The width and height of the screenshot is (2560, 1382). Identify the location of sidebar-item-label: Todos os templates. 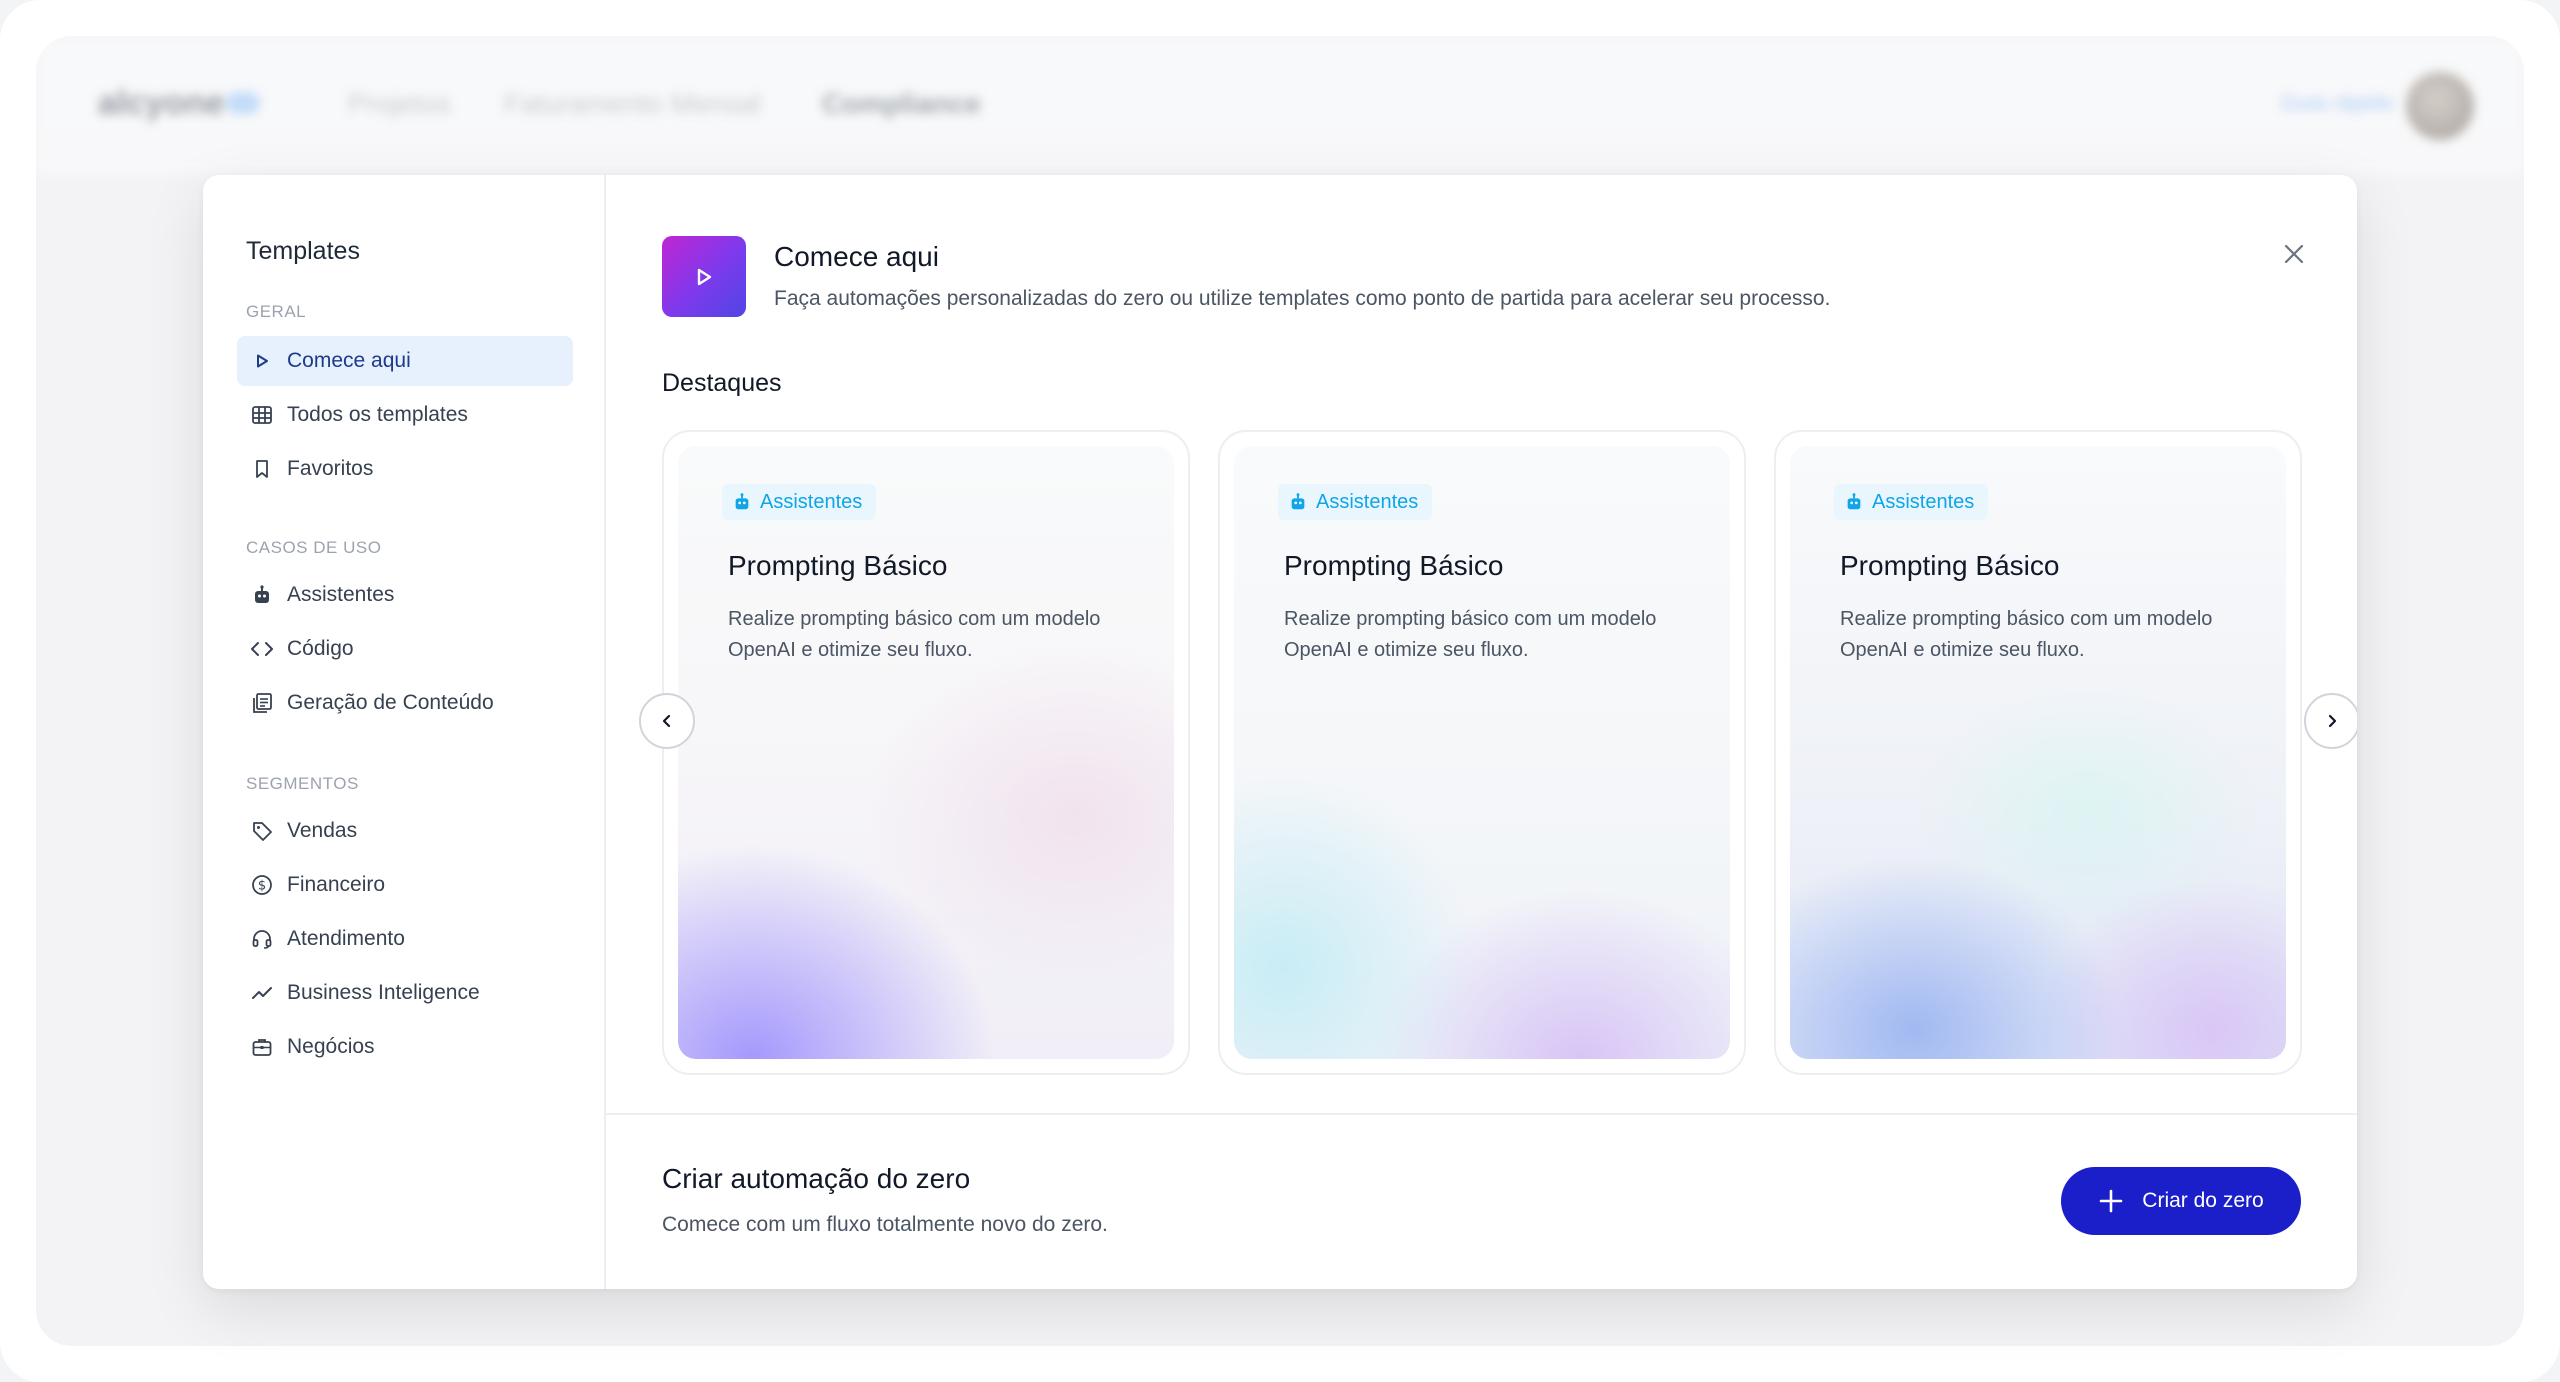
(377, 414).